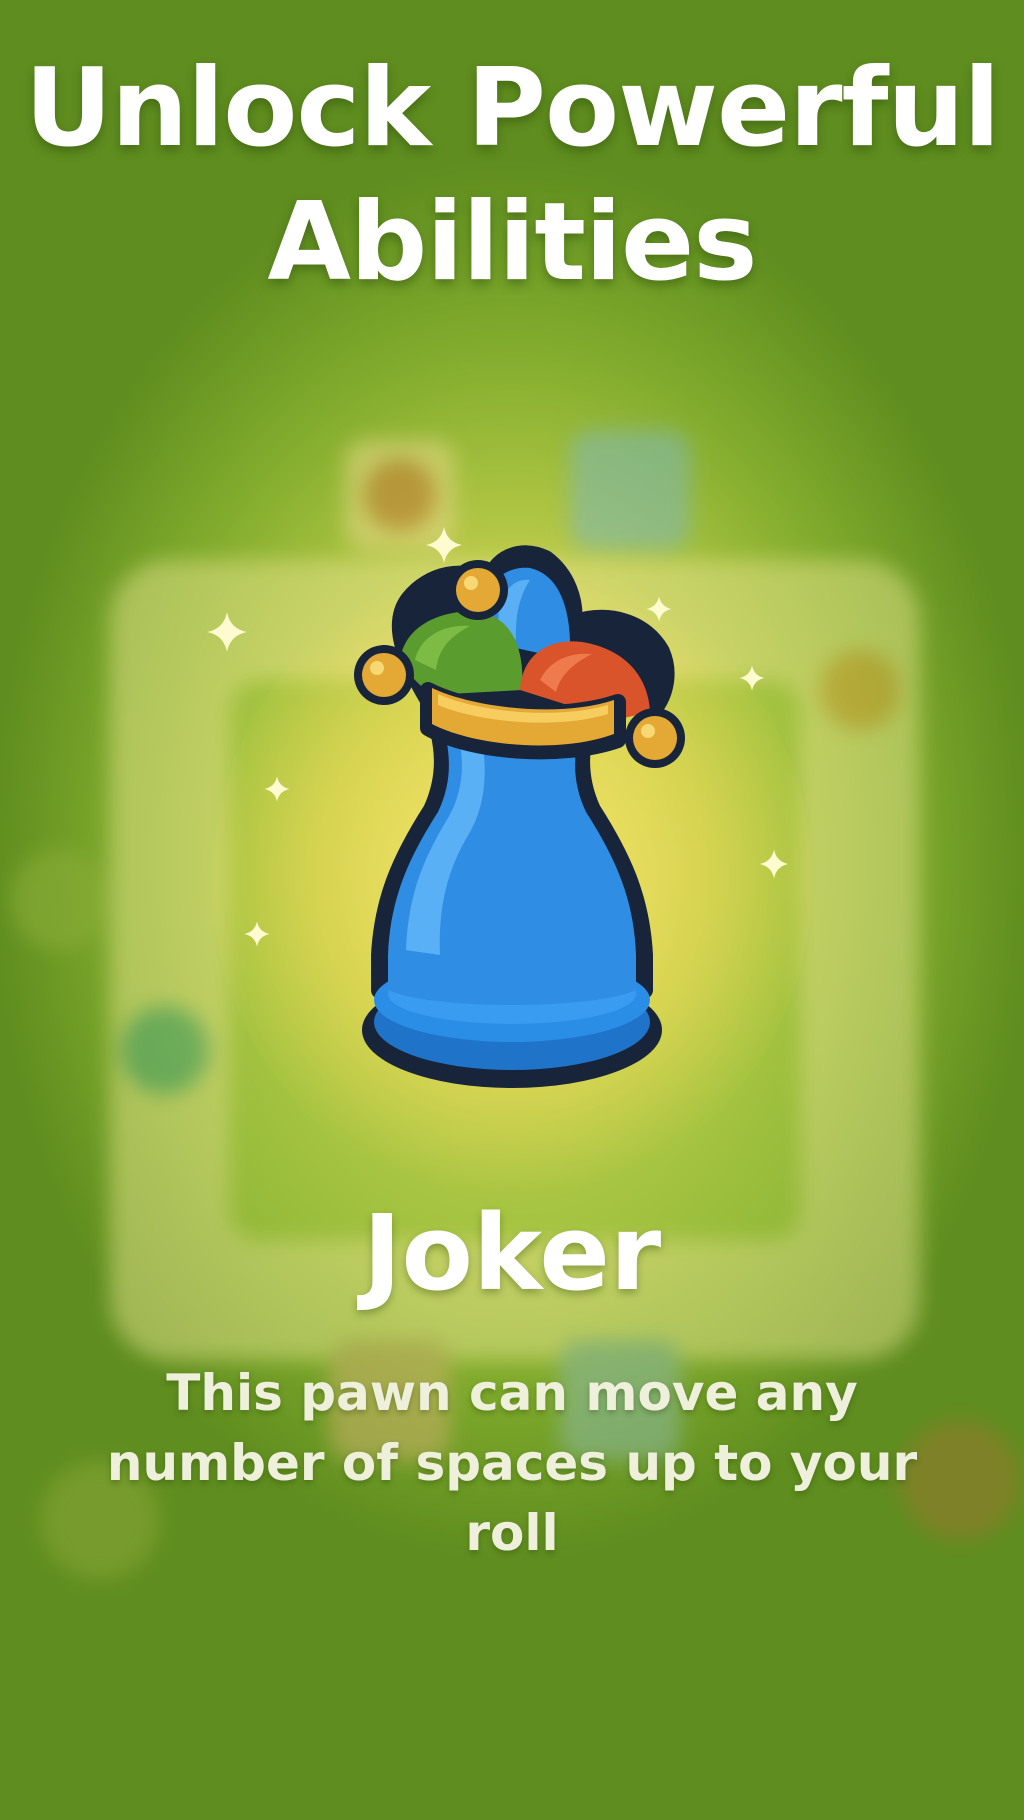 The image size is (1024, 1820). I want to click on title-line-2: Abilities, so click(512, 242).